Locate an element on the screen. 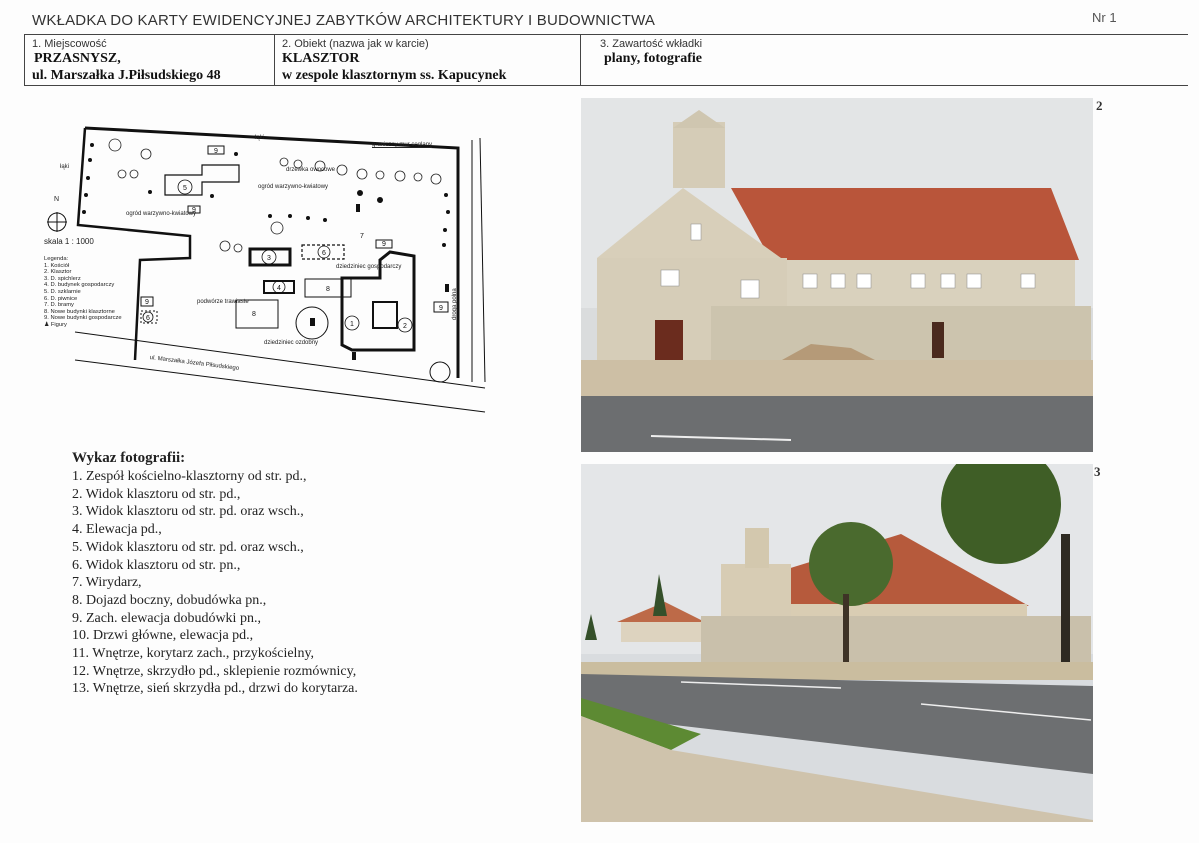 This screenshot has height=843, width=1199. legend-item: 4. D. budynek gospodarczy is located at coordinates (79, 285).